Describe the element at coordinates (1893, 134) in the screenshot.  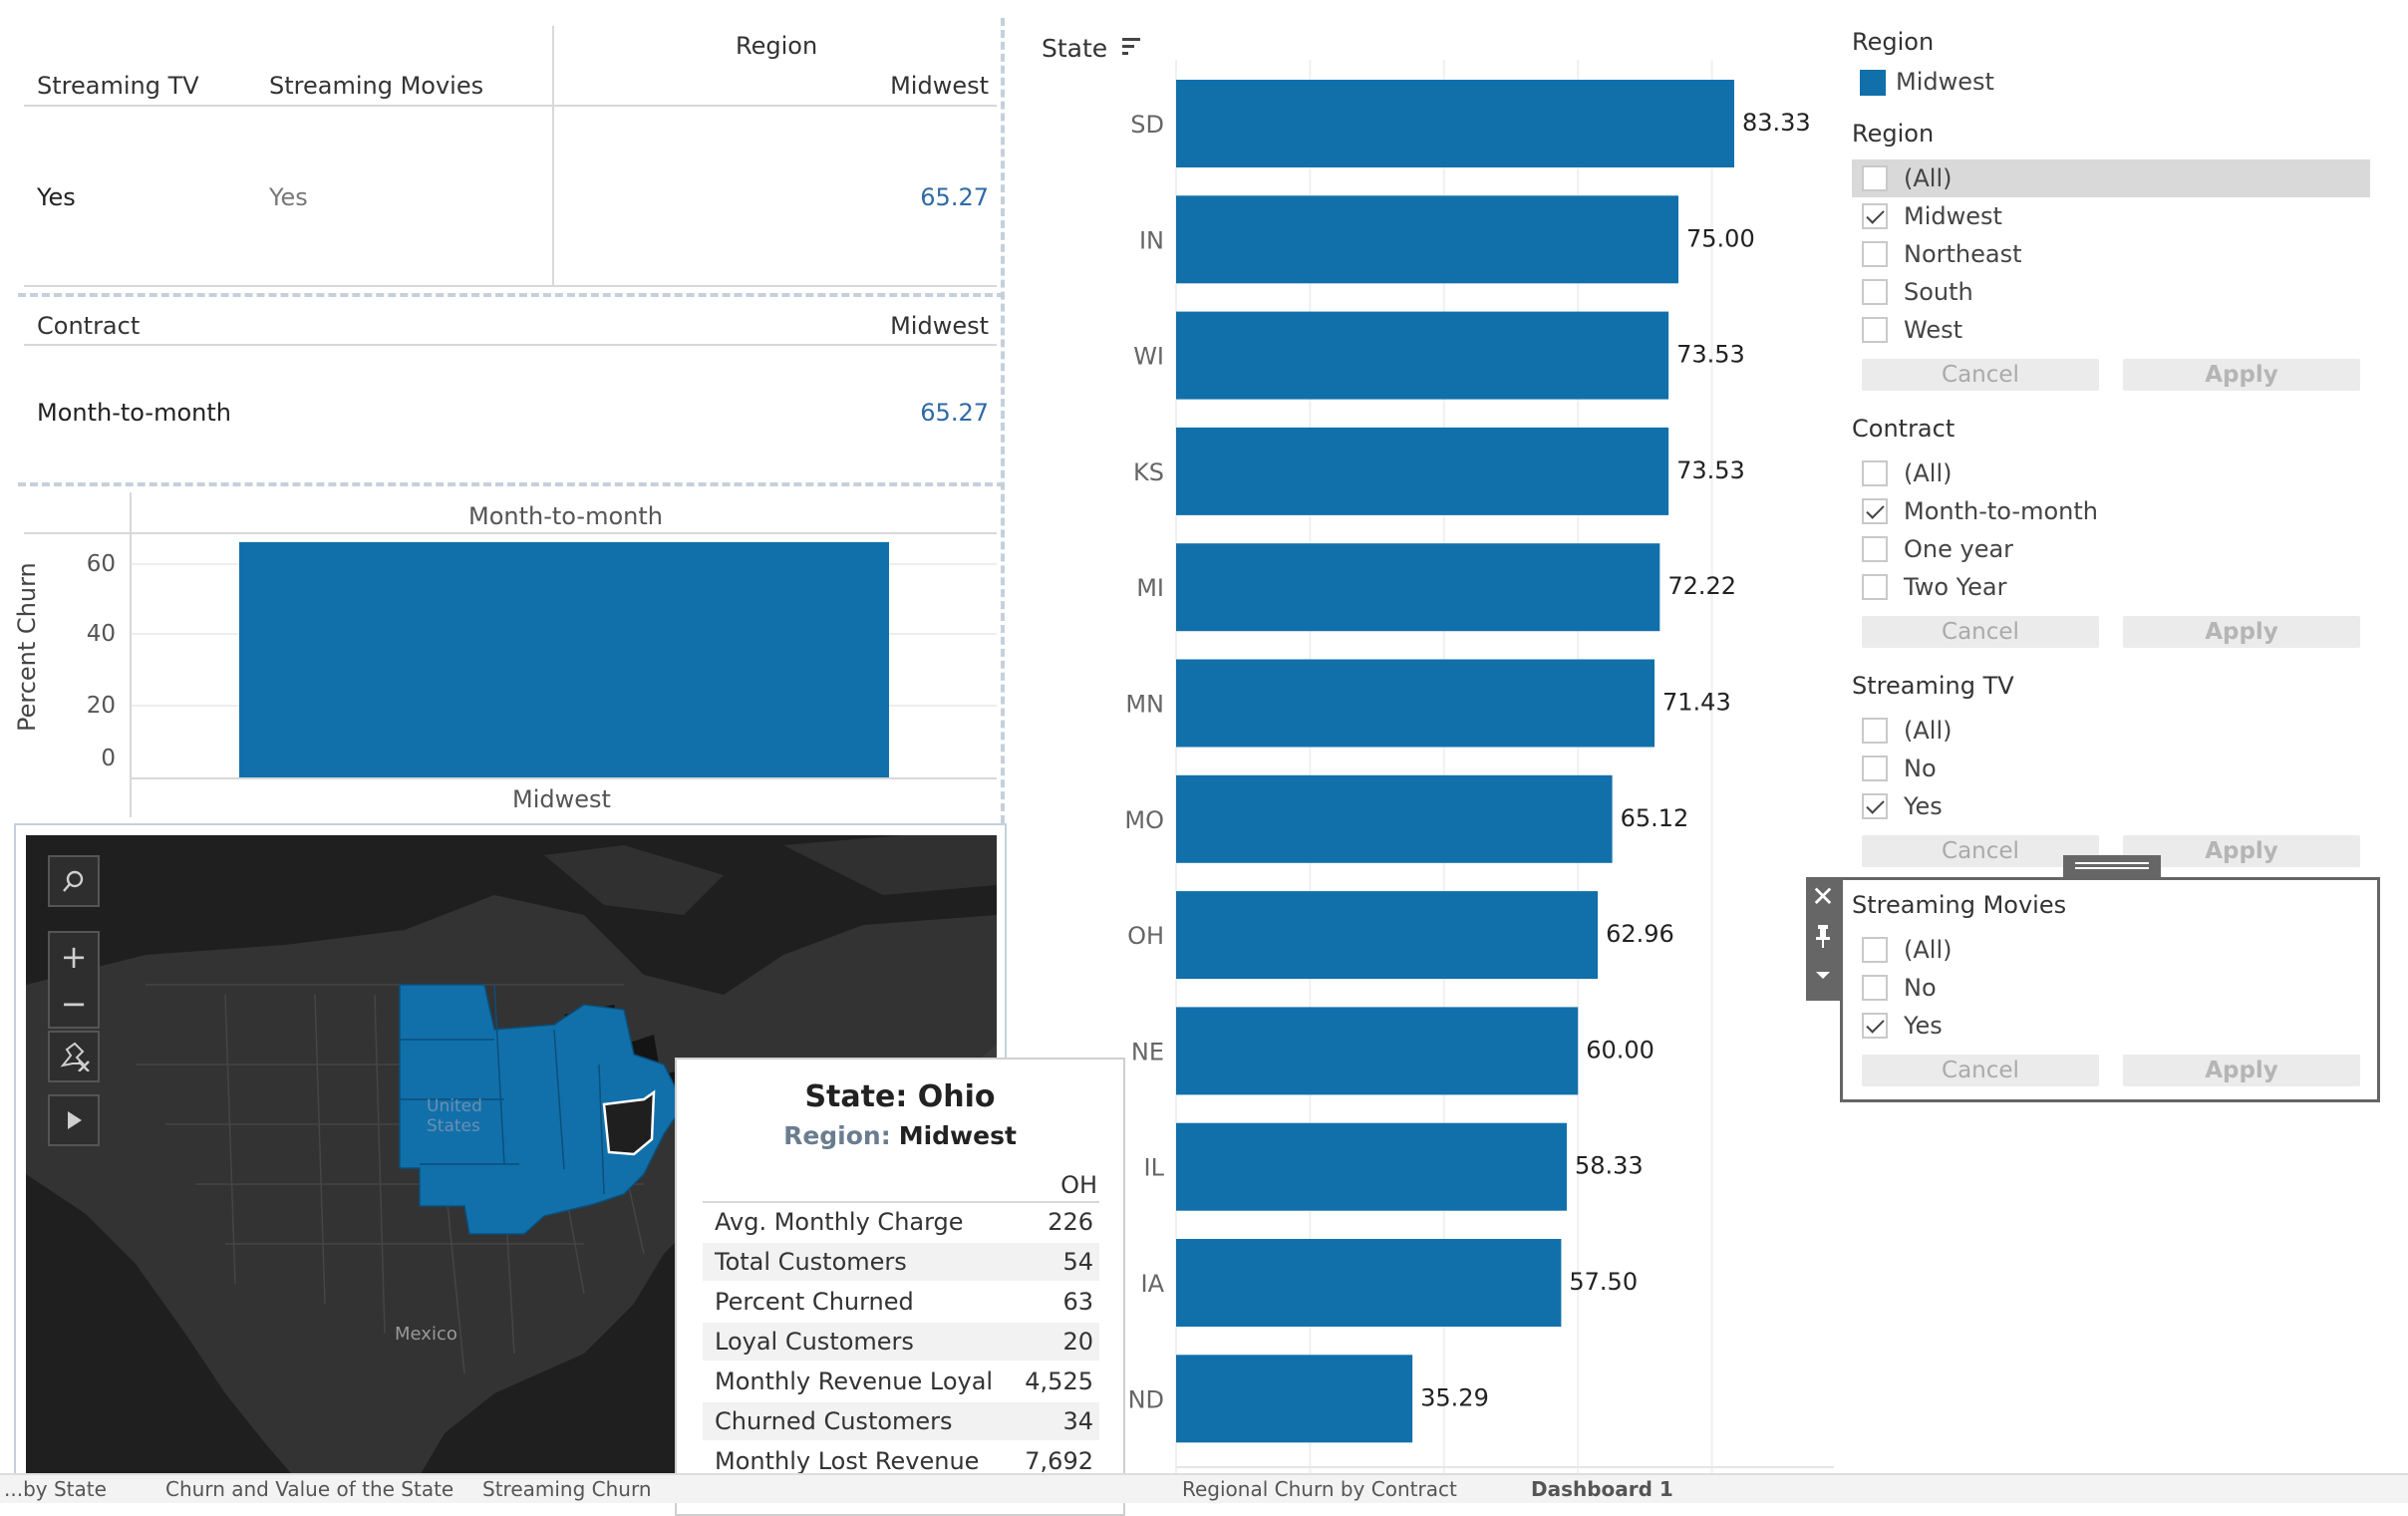
I see `filter-title-region: Region` at that location.